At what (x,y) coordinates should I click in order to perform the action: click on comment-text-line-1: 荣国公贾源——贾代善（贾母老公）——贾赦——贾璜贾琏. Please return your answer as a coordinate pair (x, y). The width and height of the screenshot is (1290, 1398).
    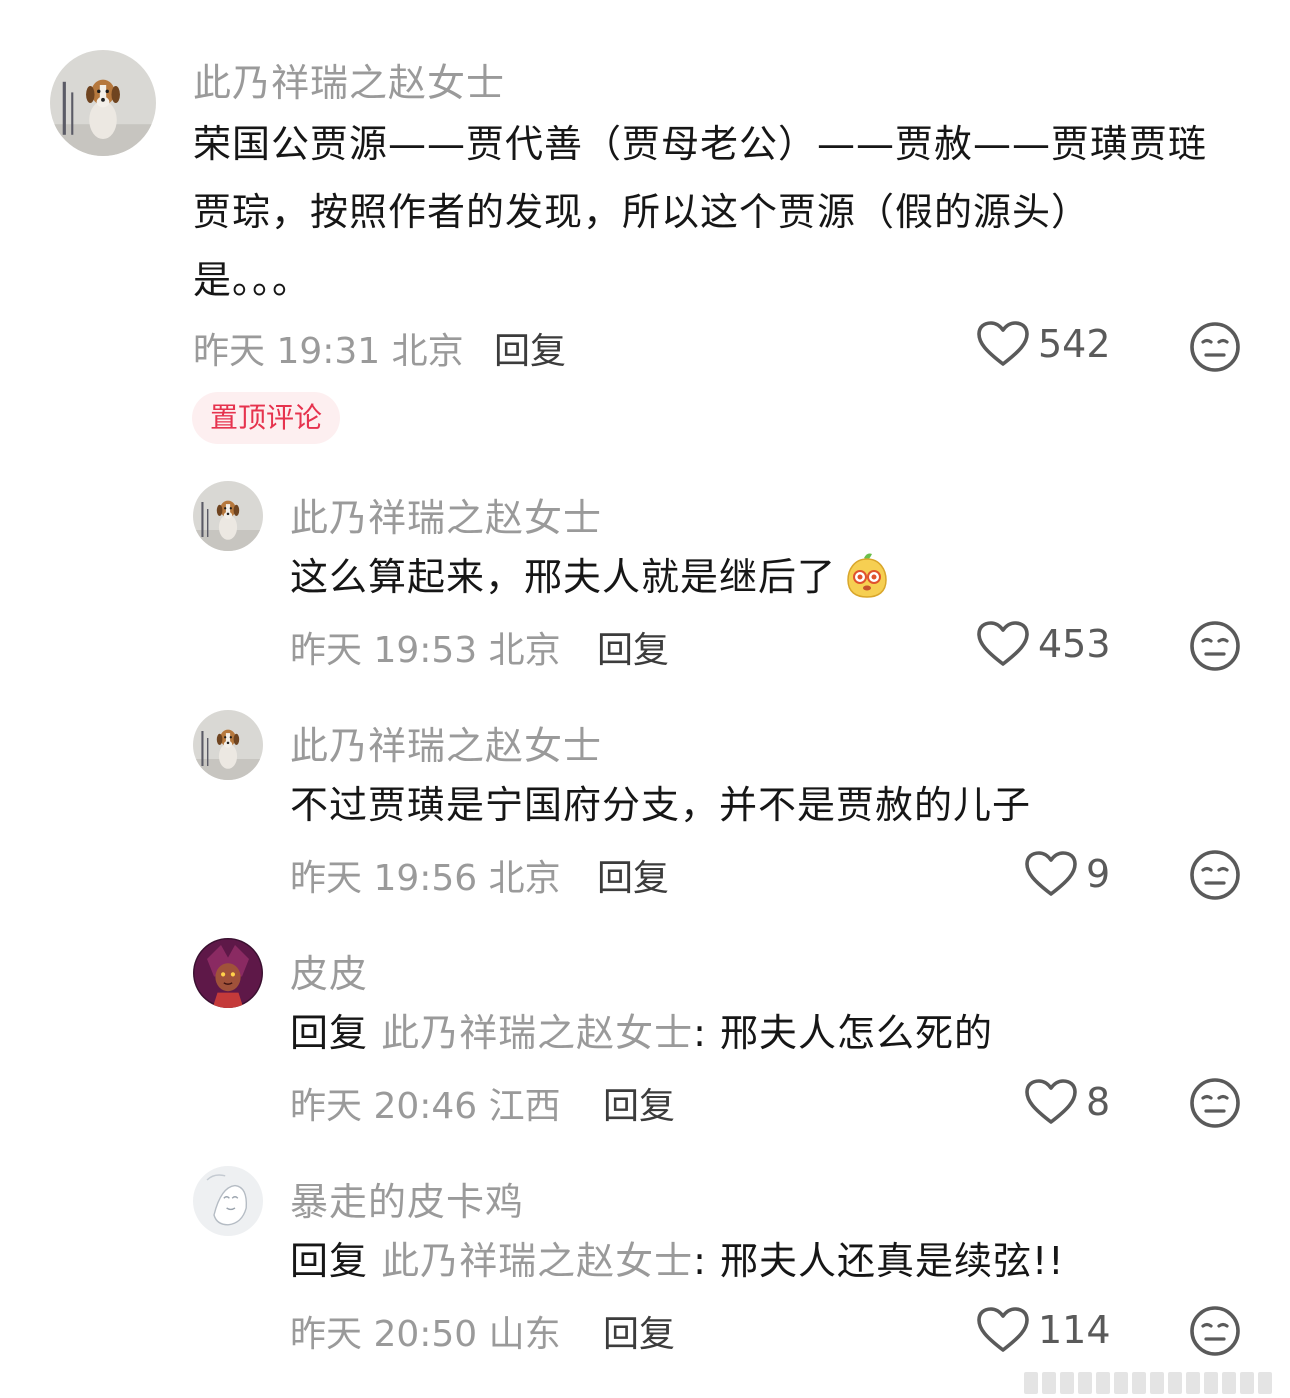
    Looking at the image, I should click on (700, 144).